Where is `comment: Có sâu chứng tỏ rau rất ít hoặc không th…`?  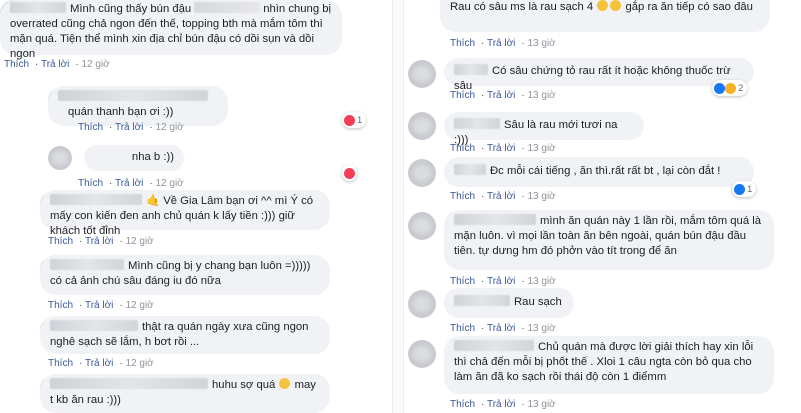
comment: Có sâu chứng tỏ rau rất ít hoặc không th… is located at coordinates (602, 83).